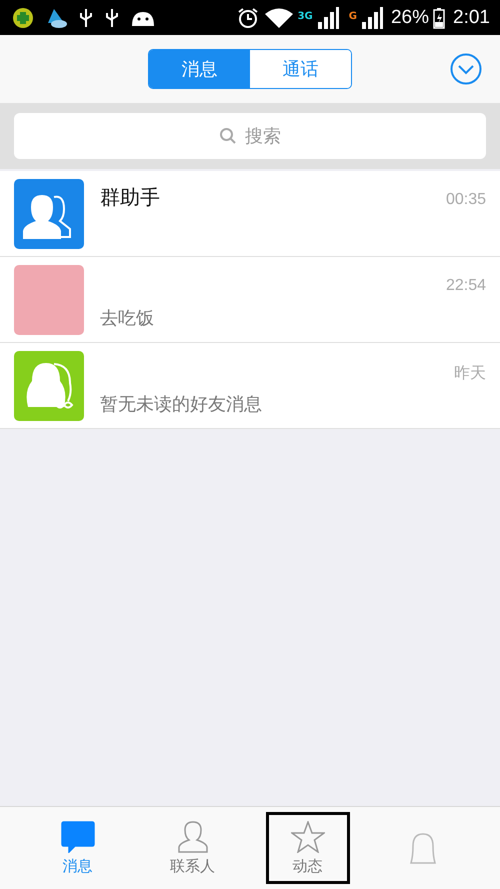 The width and height of the screenshot is (500, 889). Describe the element at coordinates (250, 214) in the screenshot. I see `conversation-item: 群助手 00:35` at that location.